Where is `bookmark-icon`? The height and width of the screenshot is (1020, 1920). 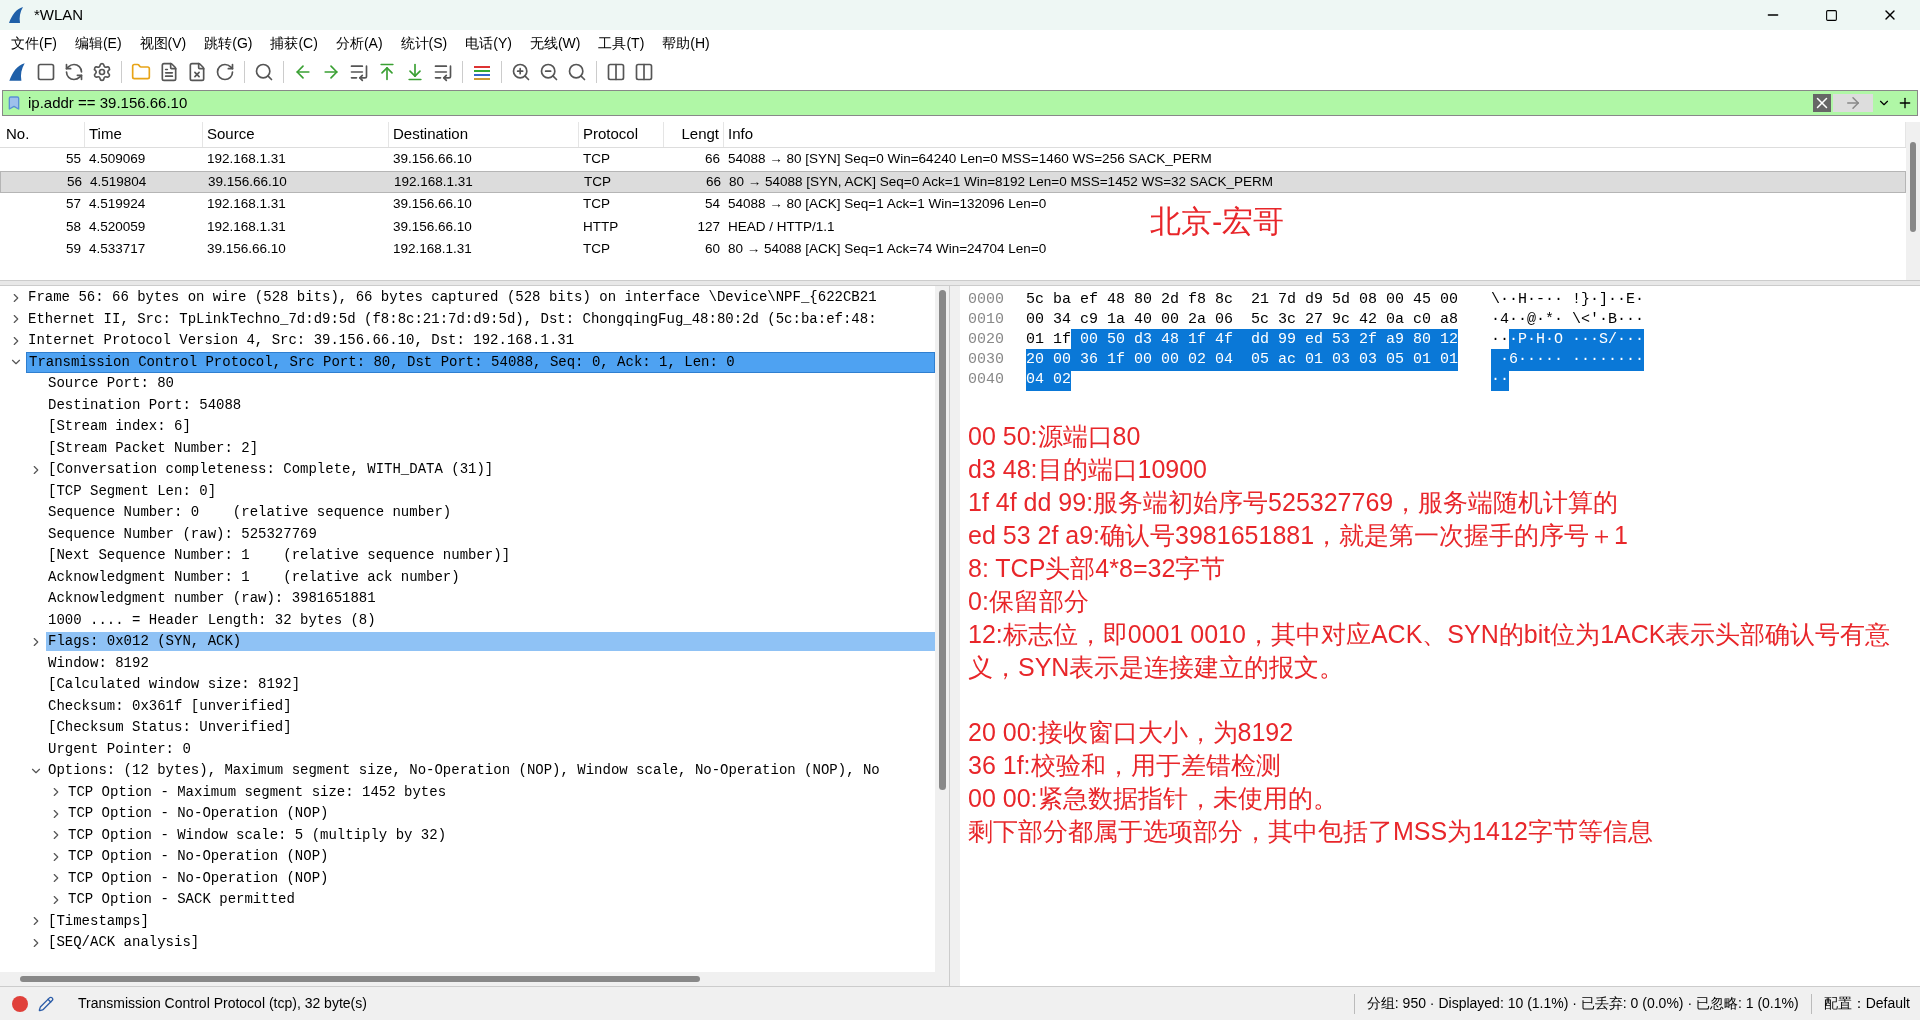
bookmark-icon is located at coordinates (14, 103).